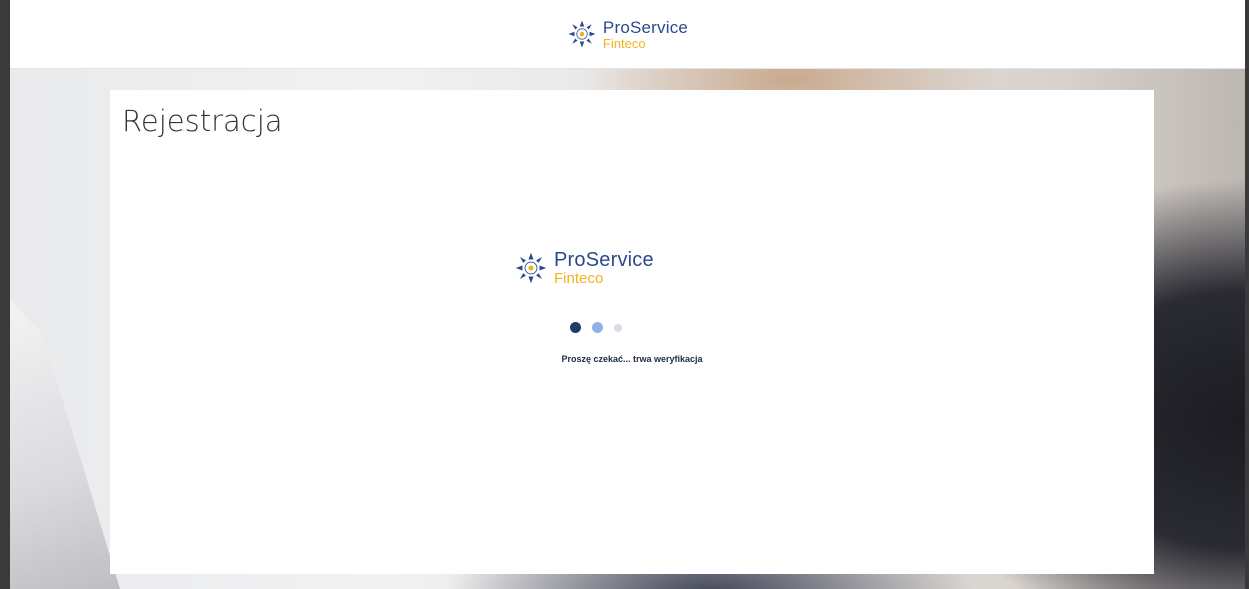 Image resolution: width=1249 pixels, height=589 pixels. Describe the element at coordinates (65, 444) in the screenshot. I see `background-laptop` at that location.